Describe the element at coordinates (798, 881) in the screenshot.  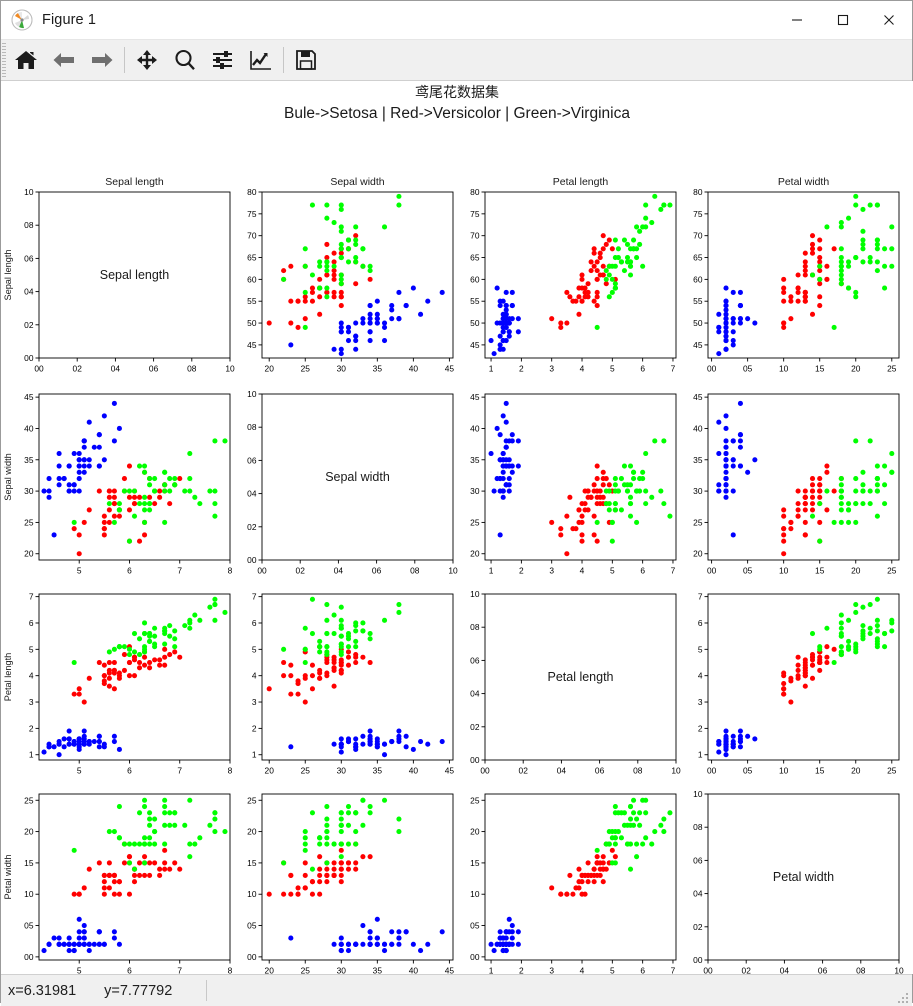
I see `subplot-r3-c3: 00 02 04 06 08 10 00 02 04 06 08 10 Petal width` at that location.